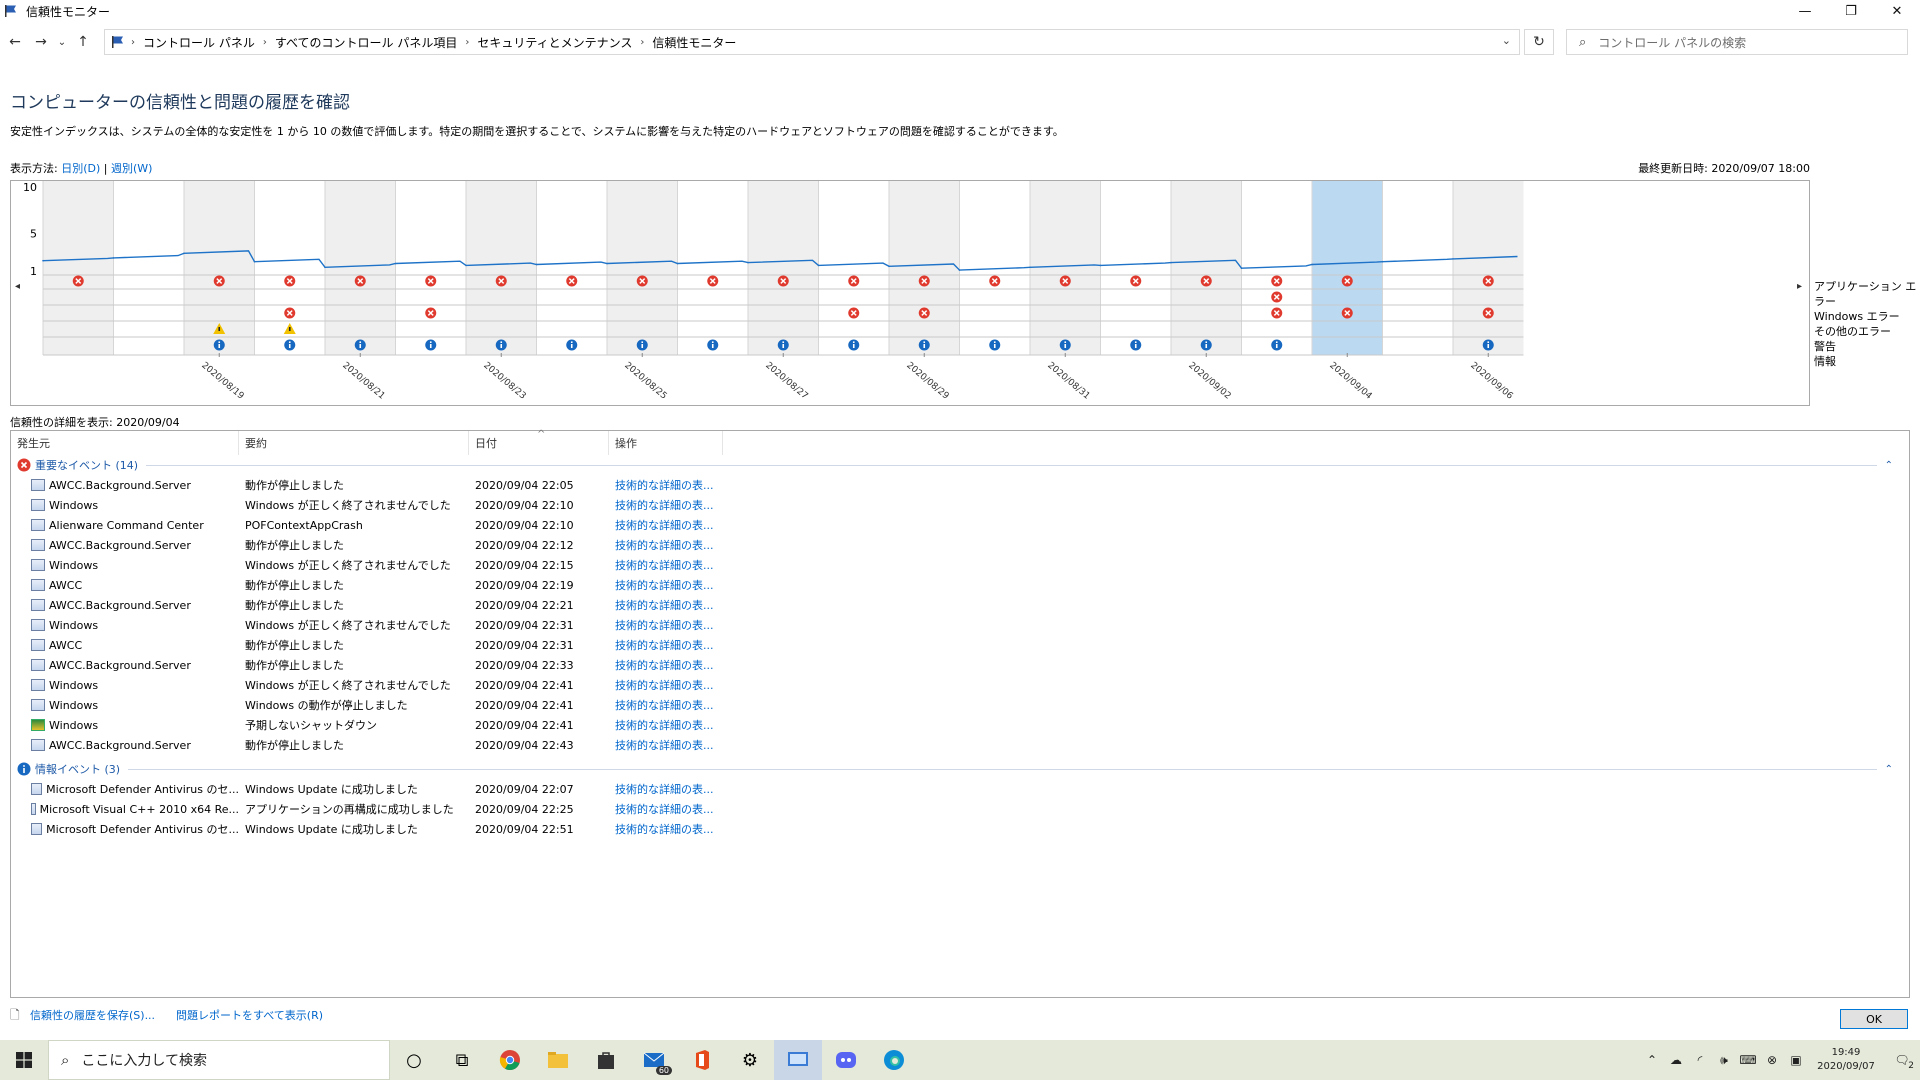 Image resolution: width=1920 pixels, height=1080 pixels. I want to click on up-button: ↑, so click(83, 42).